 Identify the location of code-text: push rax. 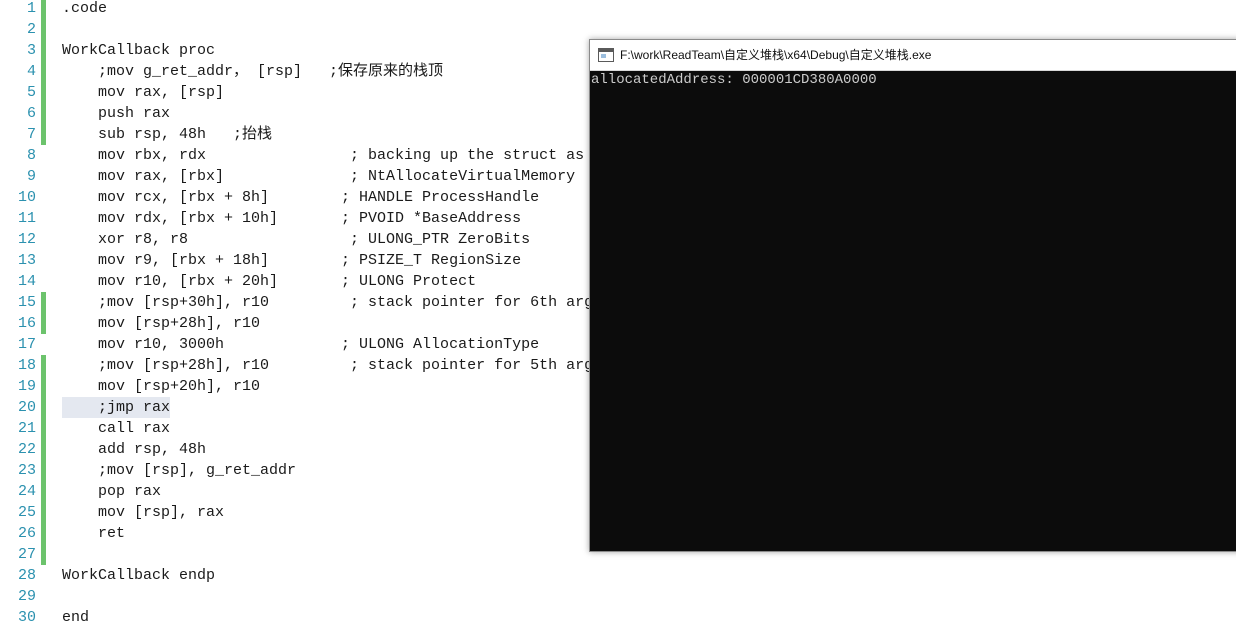
(116, 113).